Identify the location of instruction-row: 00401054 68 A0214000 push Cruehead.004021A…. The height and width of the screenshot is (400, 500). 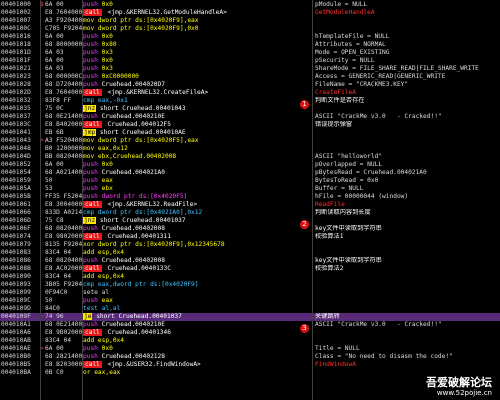
(250, 173).